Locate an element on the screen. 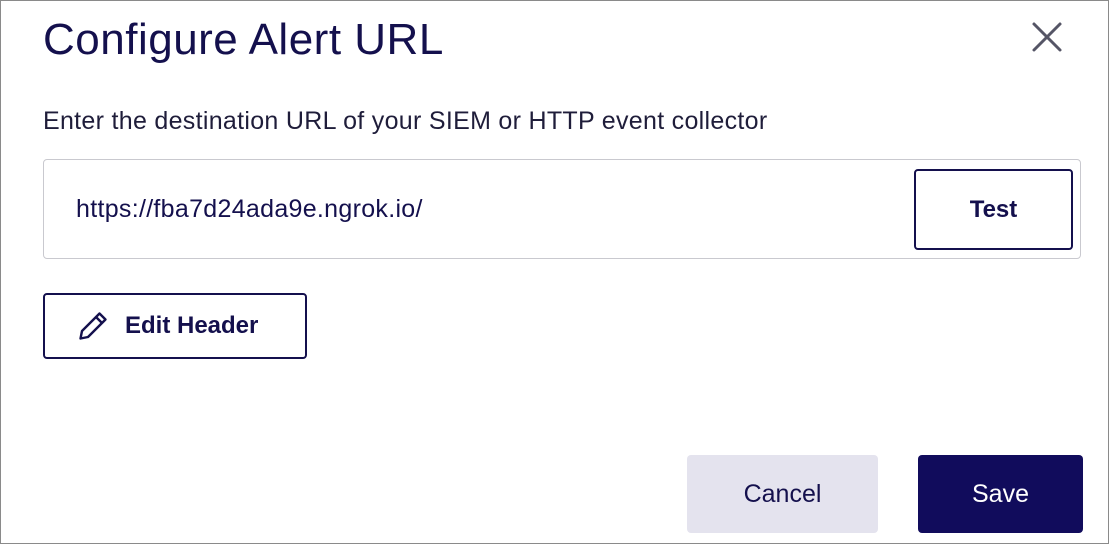 This screenshot has height=544, width=1109. edit-header-button: Edit Header is located at coordinates (175, 326).